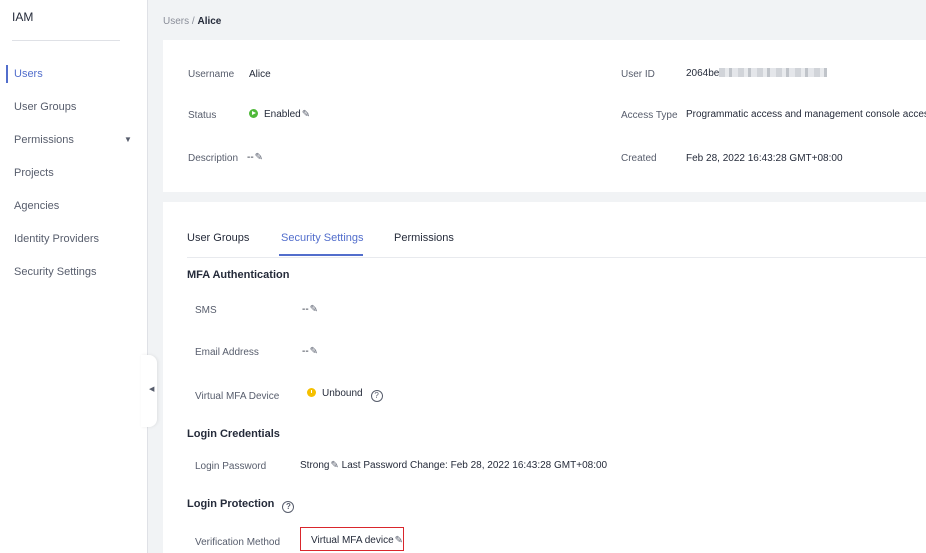 The width and height of the screenshot is (926, 553). What do you see at coordinates (128, 140) in the screenshot?
I see `chevron-down-icon: ▼` at bounding box center [128, 140].